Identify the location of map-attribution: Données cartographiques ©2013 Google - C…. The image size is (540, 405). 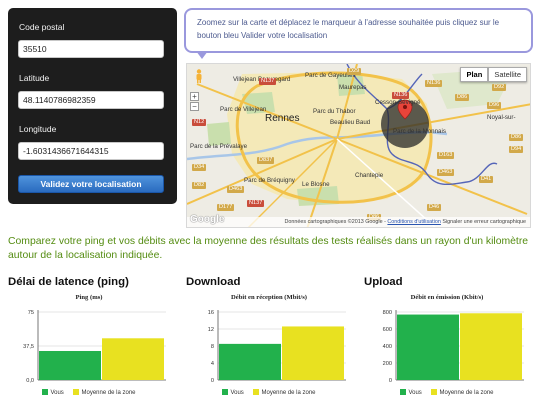
(358, 222).